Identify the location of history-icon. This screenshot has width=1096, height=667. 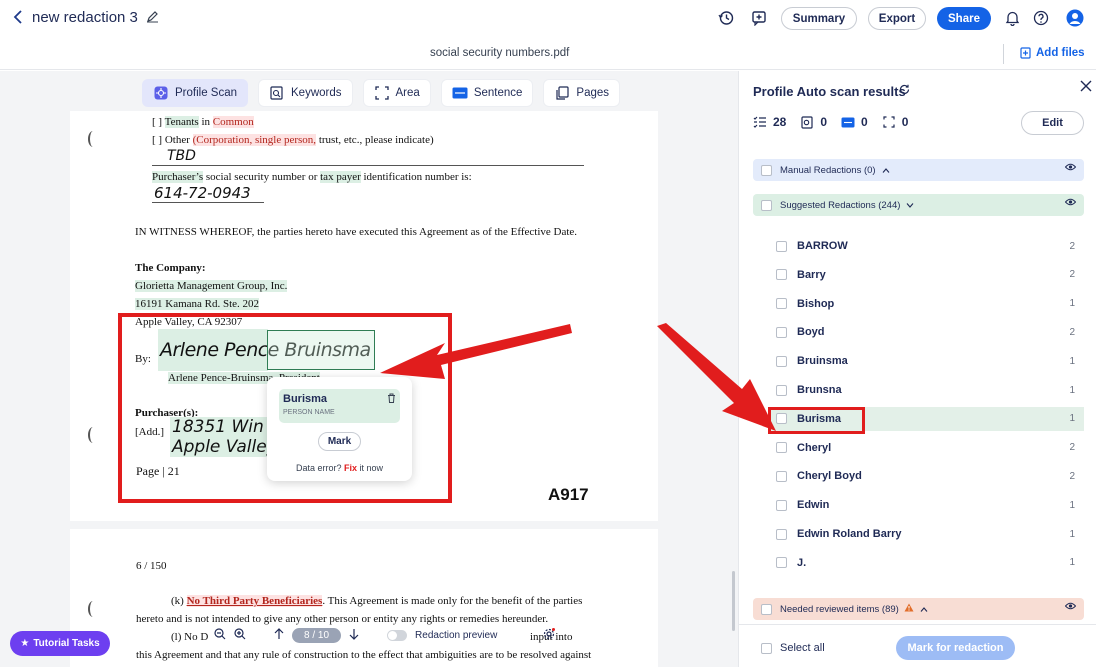
(726, 18).